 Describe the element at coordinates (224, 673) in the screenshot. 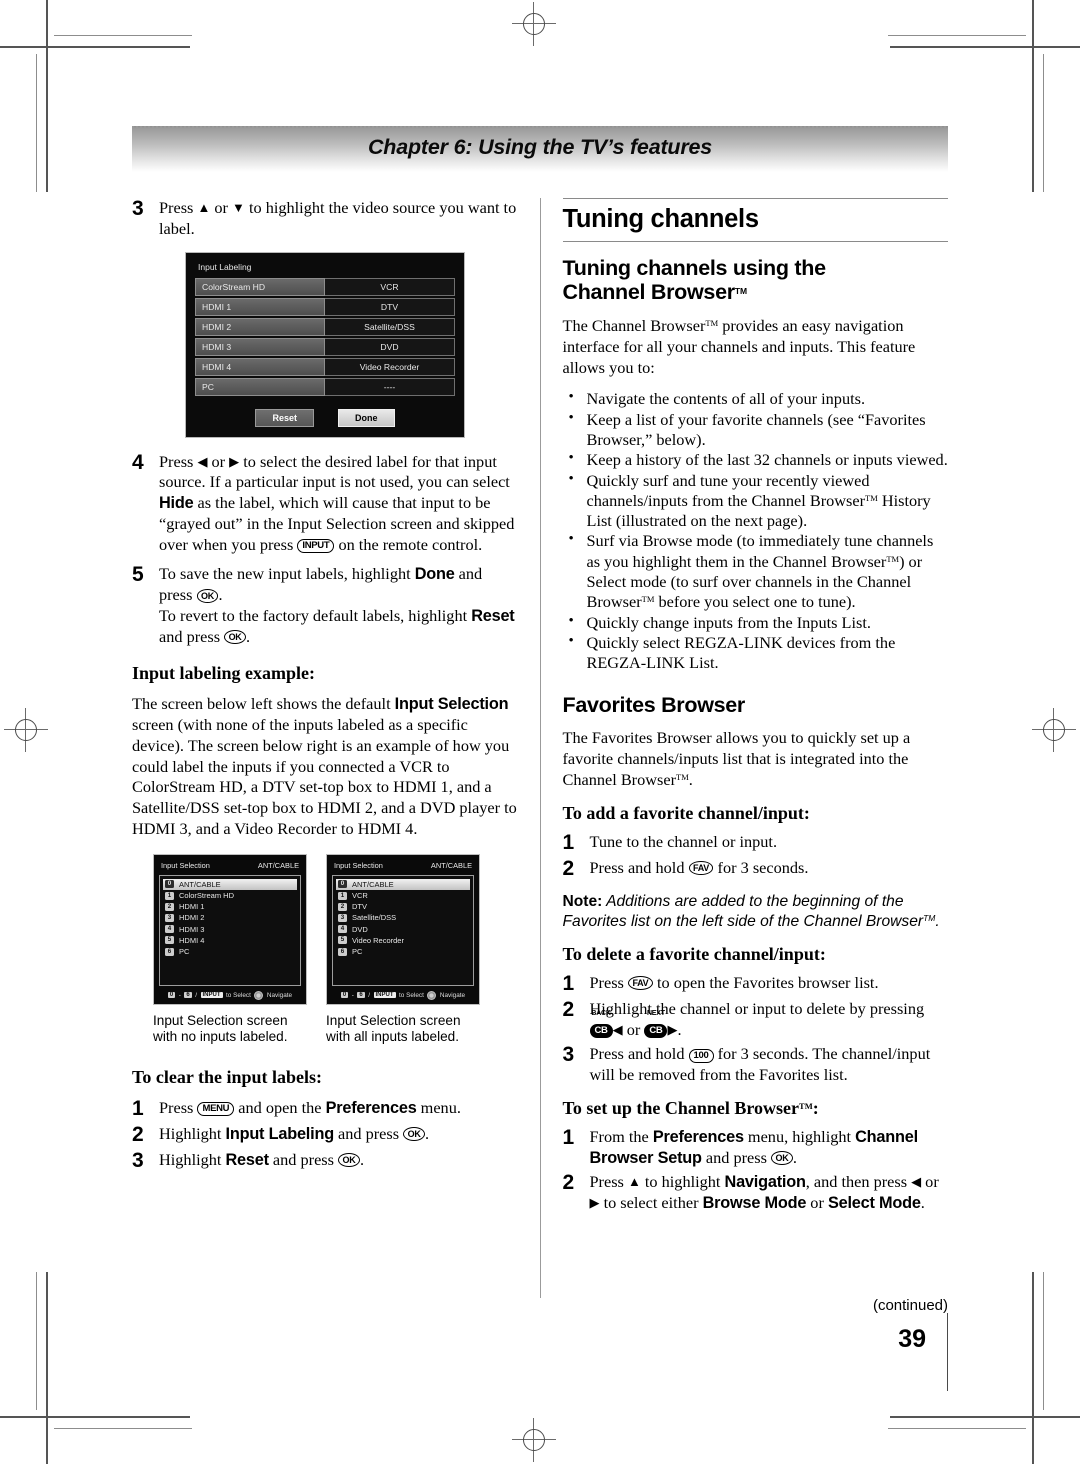

I see `input-labeling-example-heading: Input labeling example:` at that location.